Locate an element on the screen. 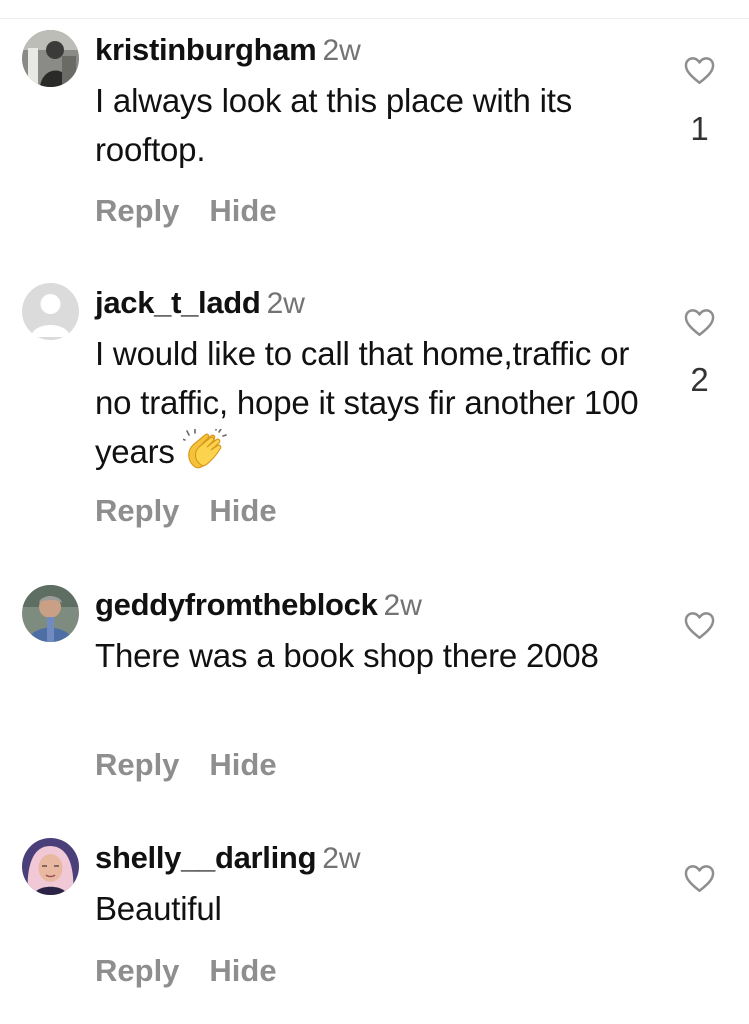 The image size is (749, 1024). comment-header: geddyfromtheblock 2w is located at coordinates (258, 608).